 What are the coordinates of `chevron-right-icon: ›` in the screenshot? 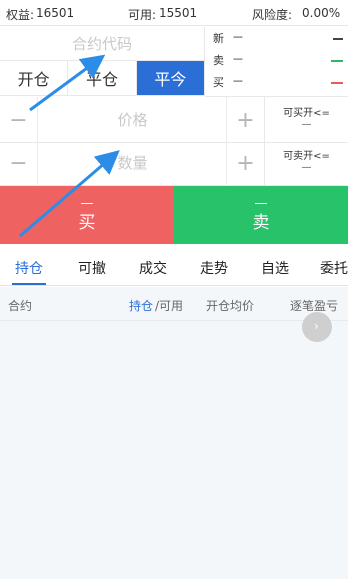 It's located at (316, 326).